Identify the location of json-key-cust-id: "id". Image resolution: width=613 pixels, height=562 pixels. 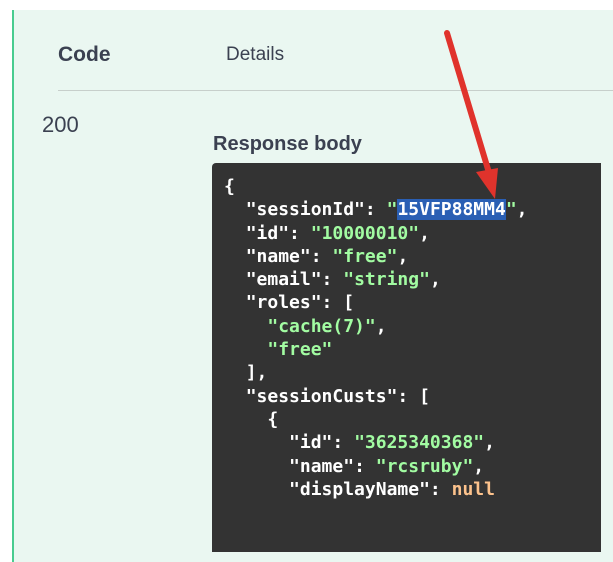
(311, 443).